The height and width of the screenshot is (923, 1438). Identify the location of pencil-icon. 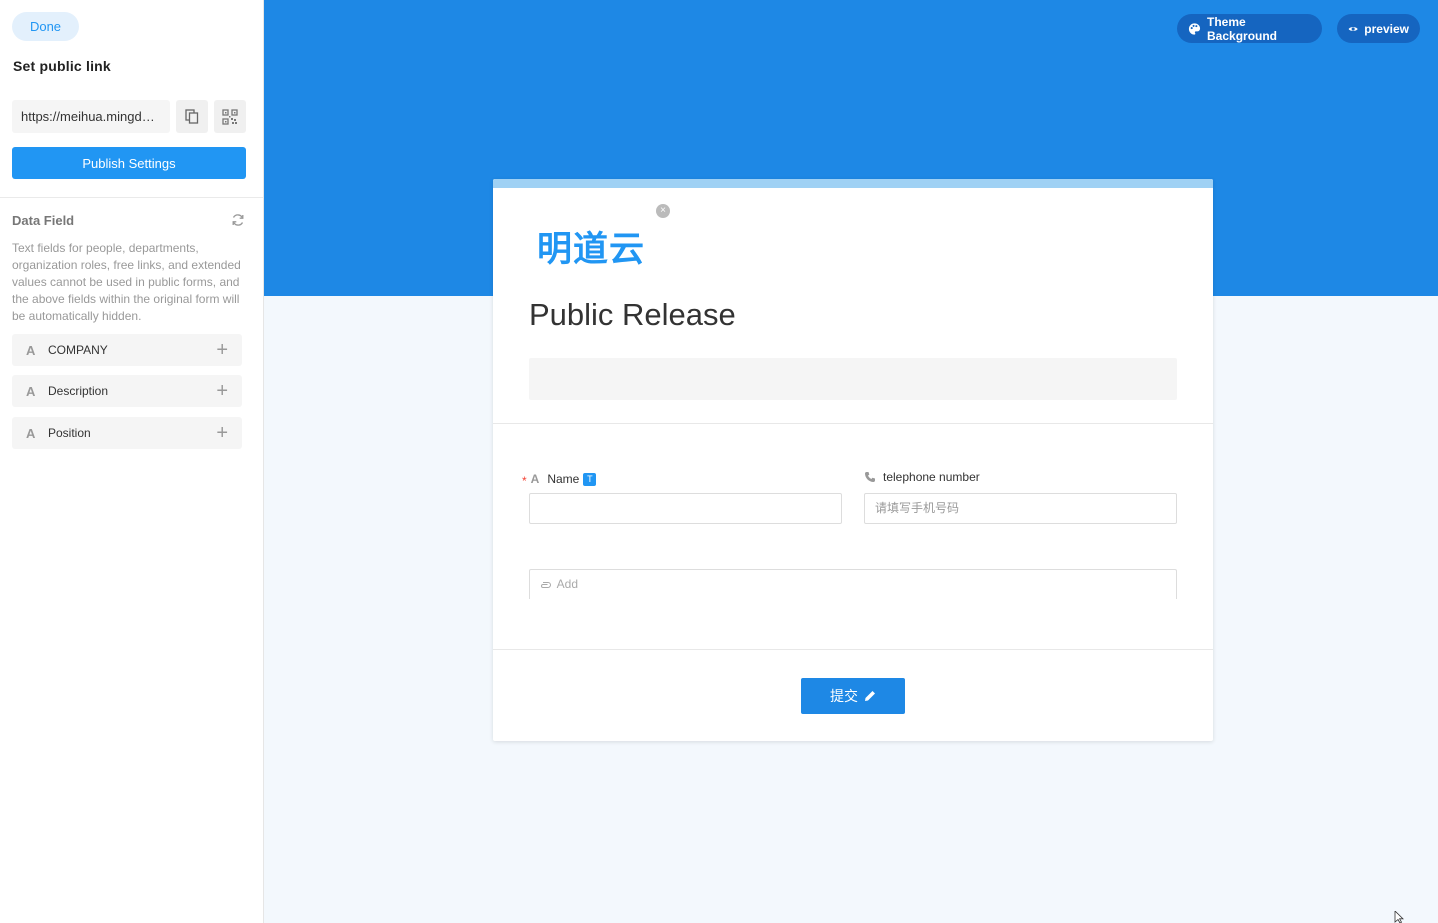
(870, 696).